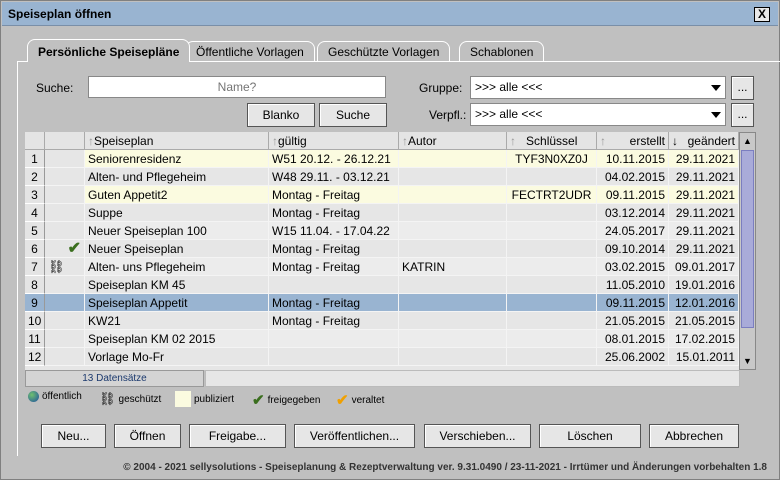 The width and height of the screenshot is (780, 480). I want to click on tab-schablonen: Schablonen, so click(502, 51).